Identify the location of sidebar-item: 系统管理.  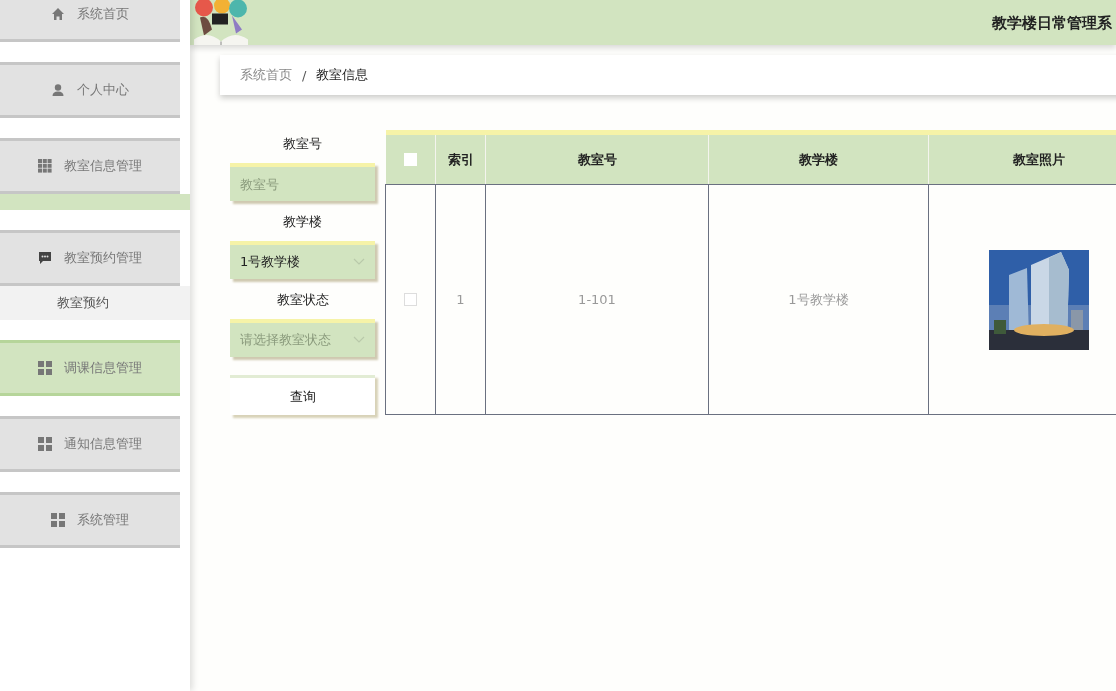
(90, 520).